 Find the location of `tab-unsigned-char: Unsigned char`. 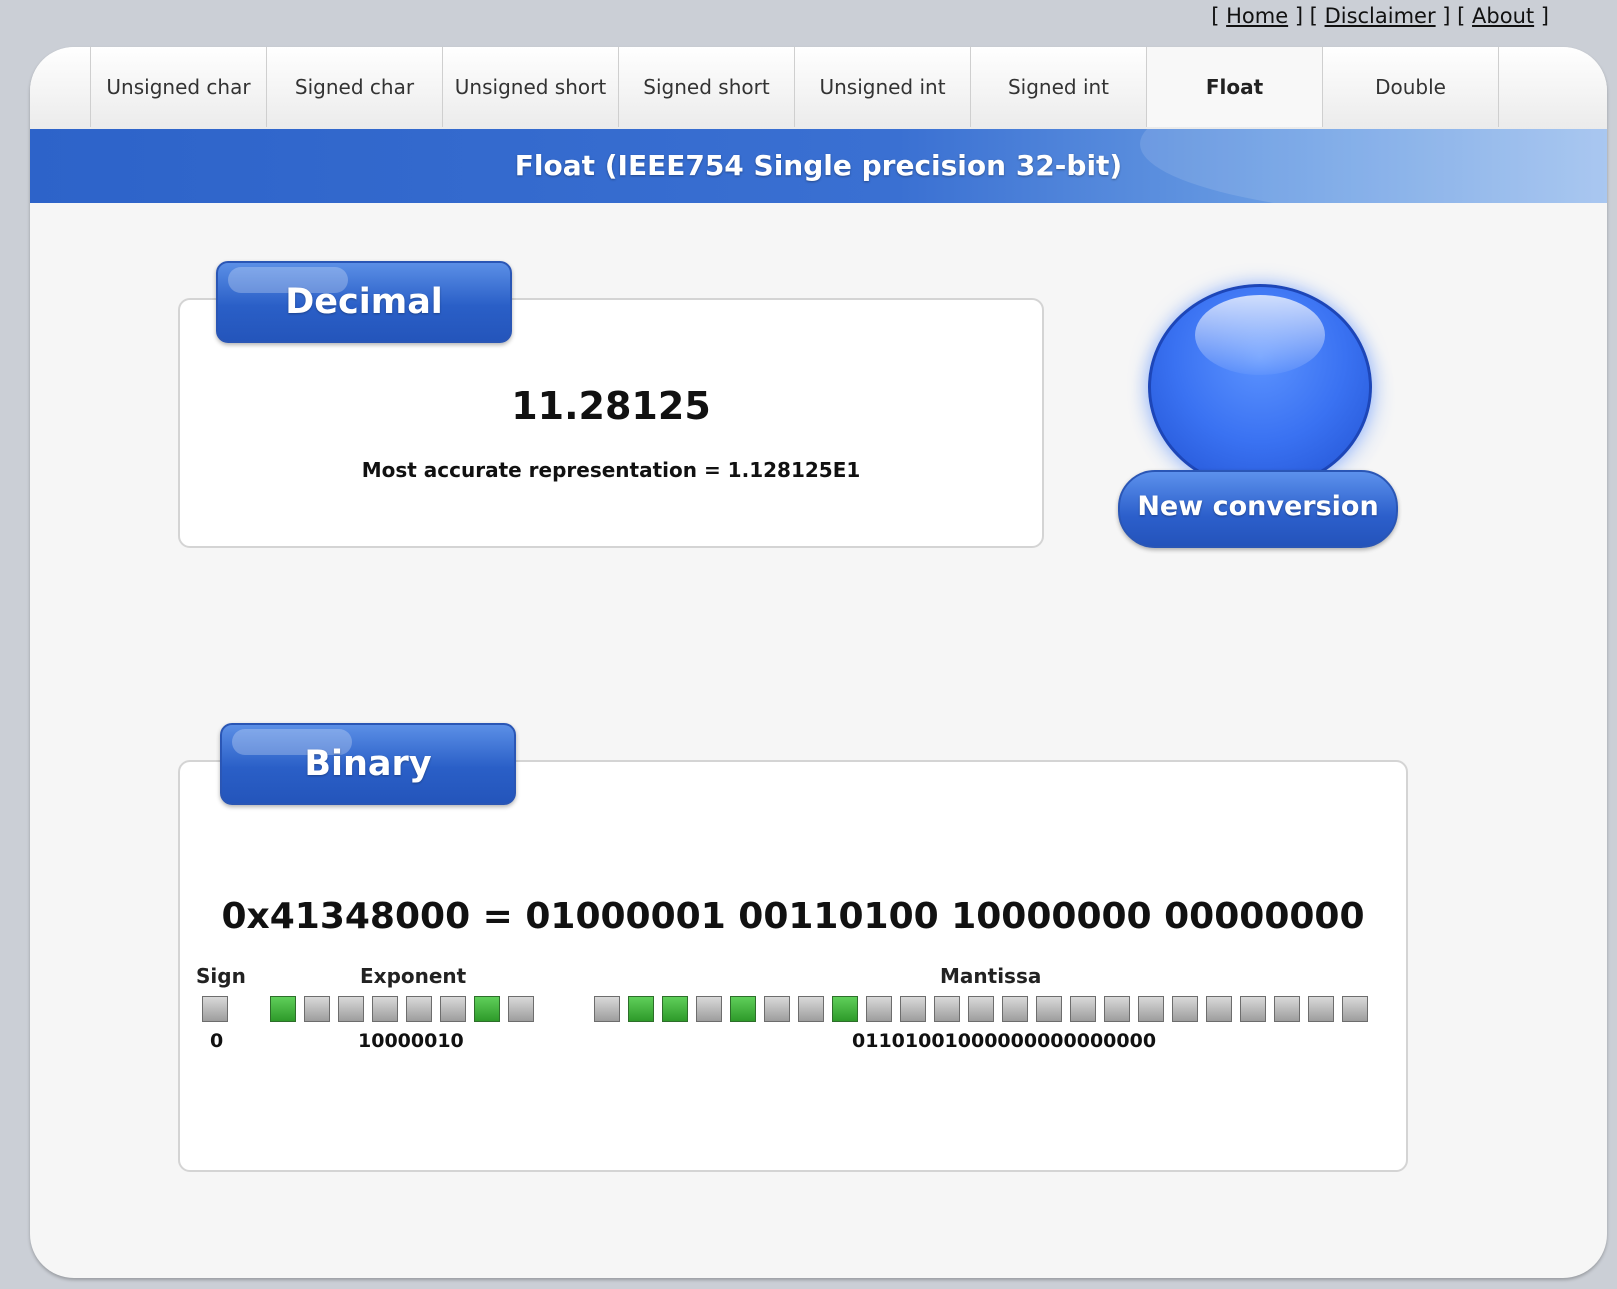

tab-unsigned-char: Unsigned char is located at coordinates (178, 87).